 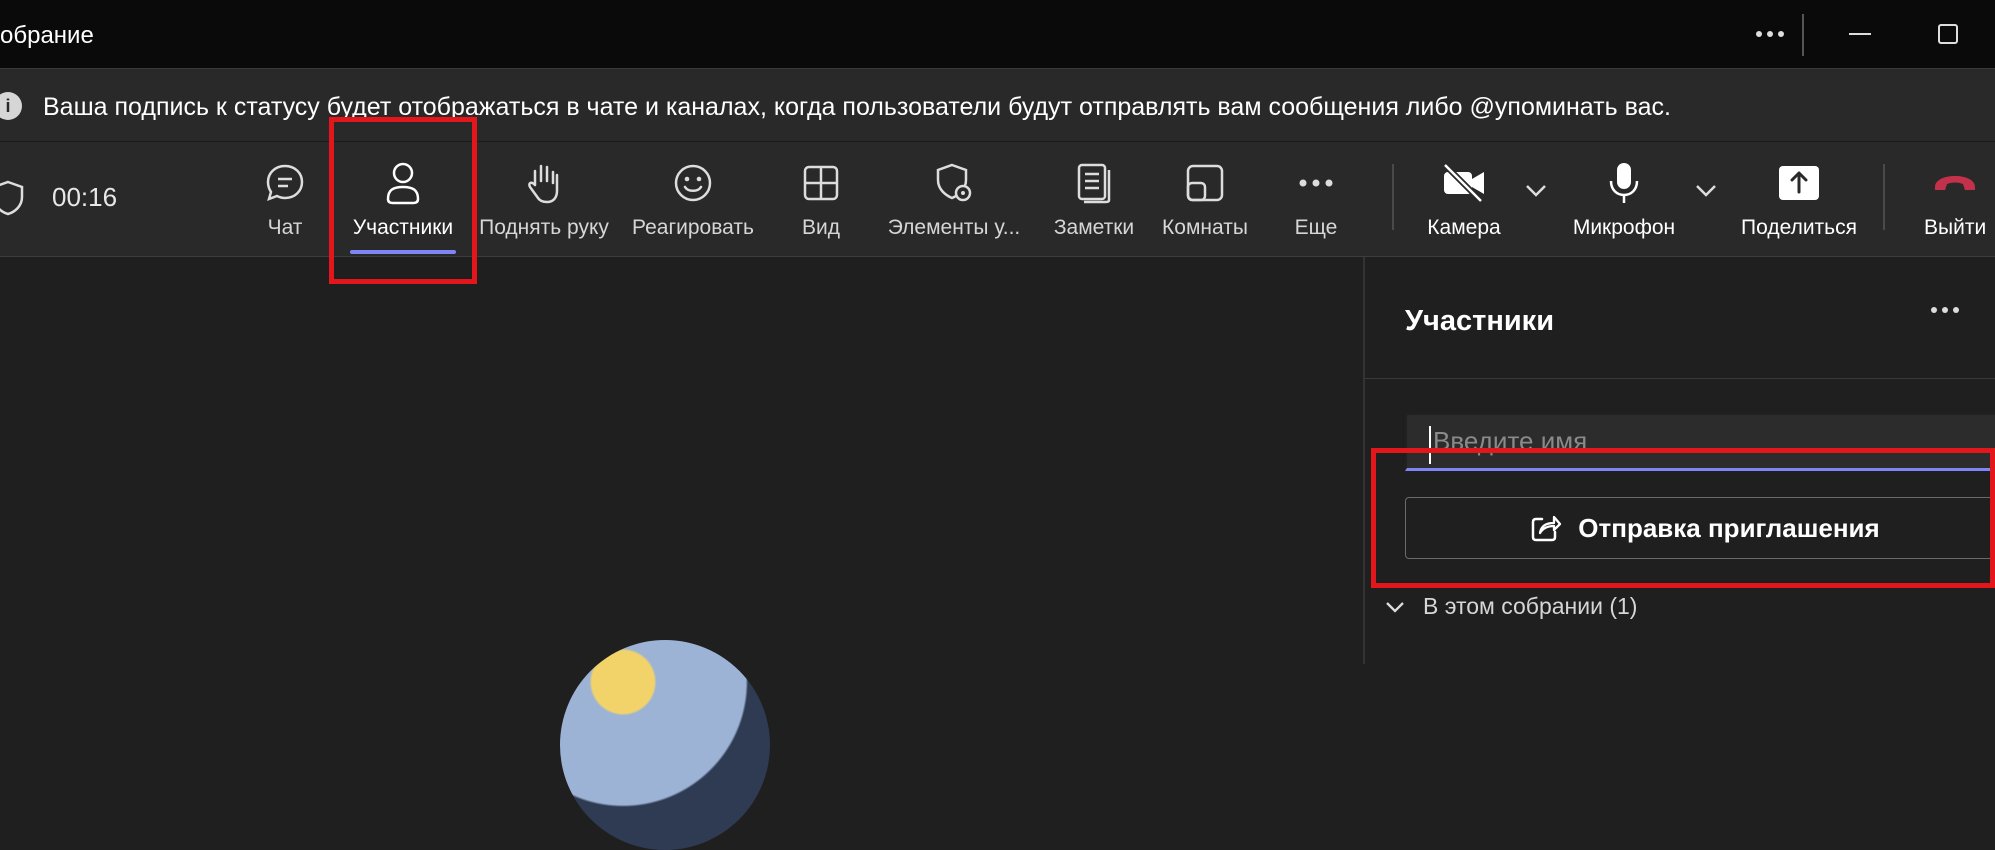 What do you see at coordinates (285, 227) in the screenshot?
I see `toolbar-chat-label: Чат` at bounding box center [285, 227].